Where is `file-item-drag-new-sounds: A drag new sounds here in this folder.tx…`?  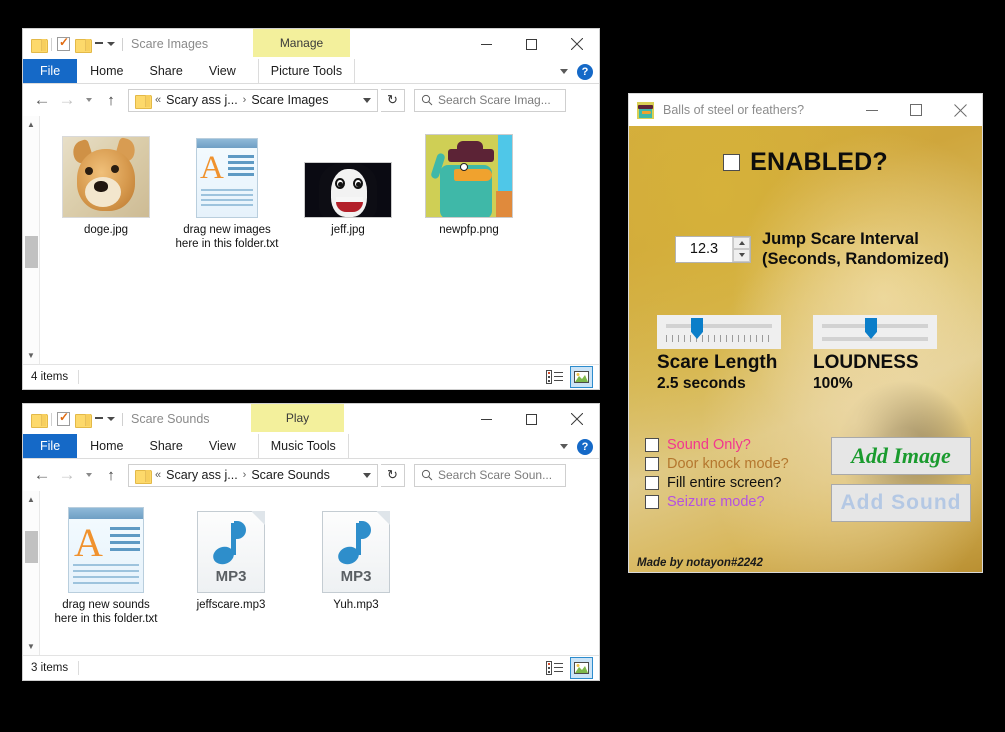
file-item-drag-new-sounds: A drag new sounds here in this folder.tx… is located at coordinates (106, 565).